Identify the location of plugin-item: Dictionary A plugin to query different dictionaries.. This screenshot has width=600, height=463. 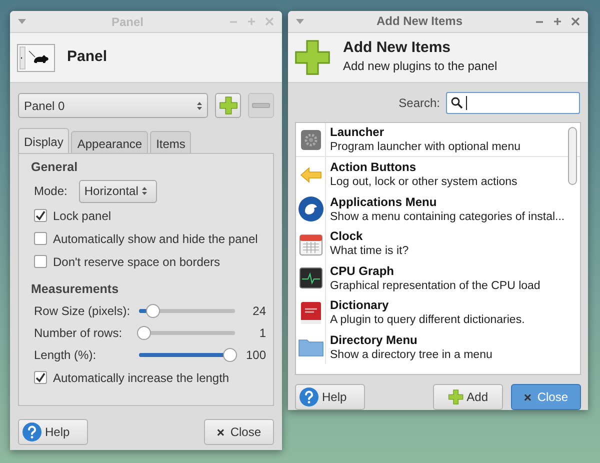
(438, 312).